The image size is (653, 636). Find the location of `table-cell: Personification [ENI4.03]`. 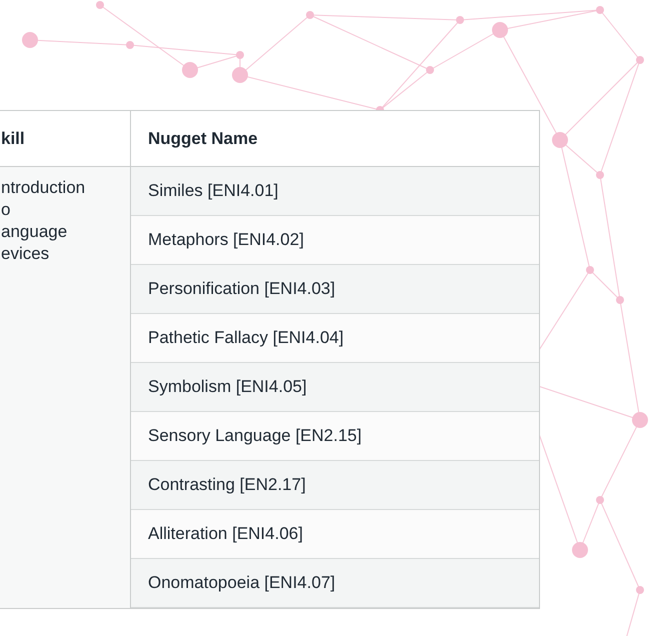

table-cell: Personification [ENI4.03] is located at coordinates (335, 289).